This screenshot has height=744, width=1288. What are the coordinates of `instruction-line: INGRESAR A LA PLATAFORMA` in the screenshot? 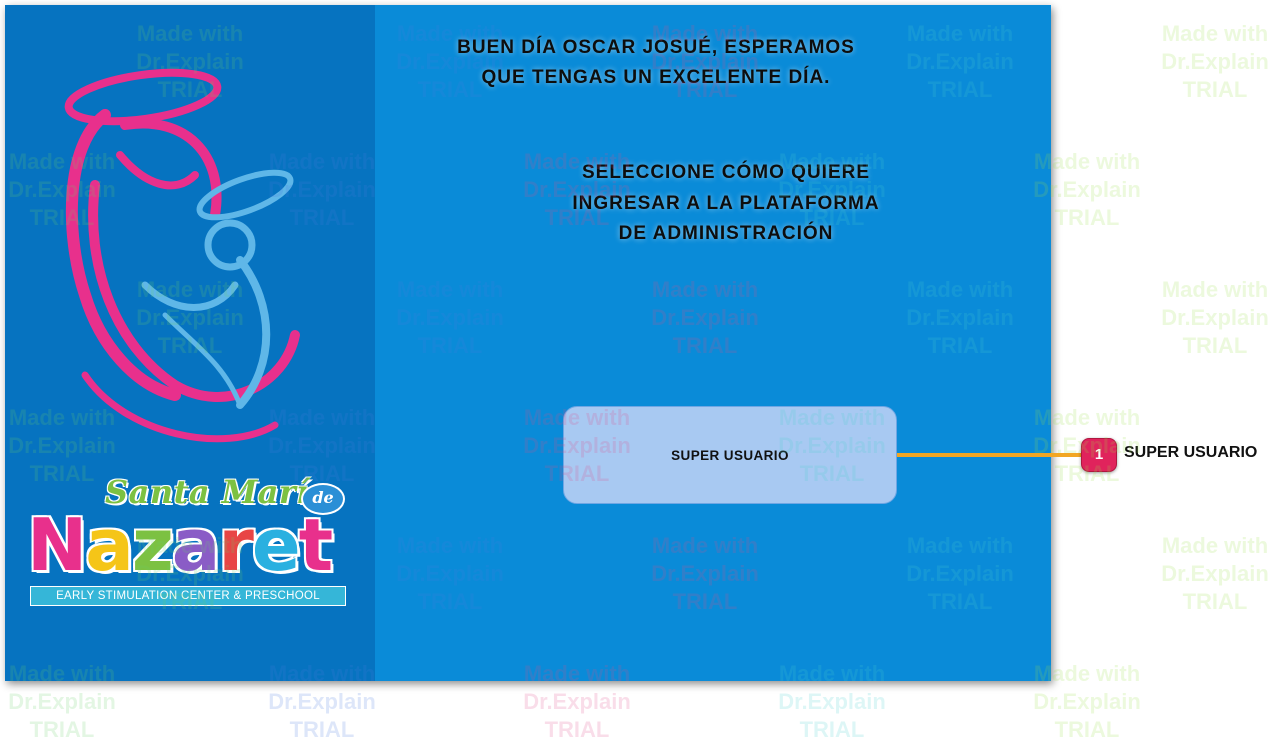 It's located at (726, 203).